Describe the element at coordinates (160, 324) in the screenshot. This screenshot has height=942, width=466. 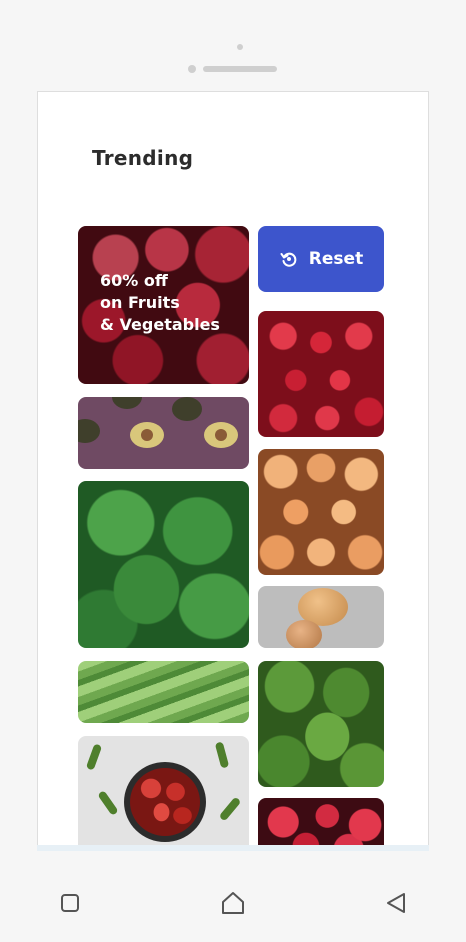
I see `promo-line-3: & Vegetables` at that location.